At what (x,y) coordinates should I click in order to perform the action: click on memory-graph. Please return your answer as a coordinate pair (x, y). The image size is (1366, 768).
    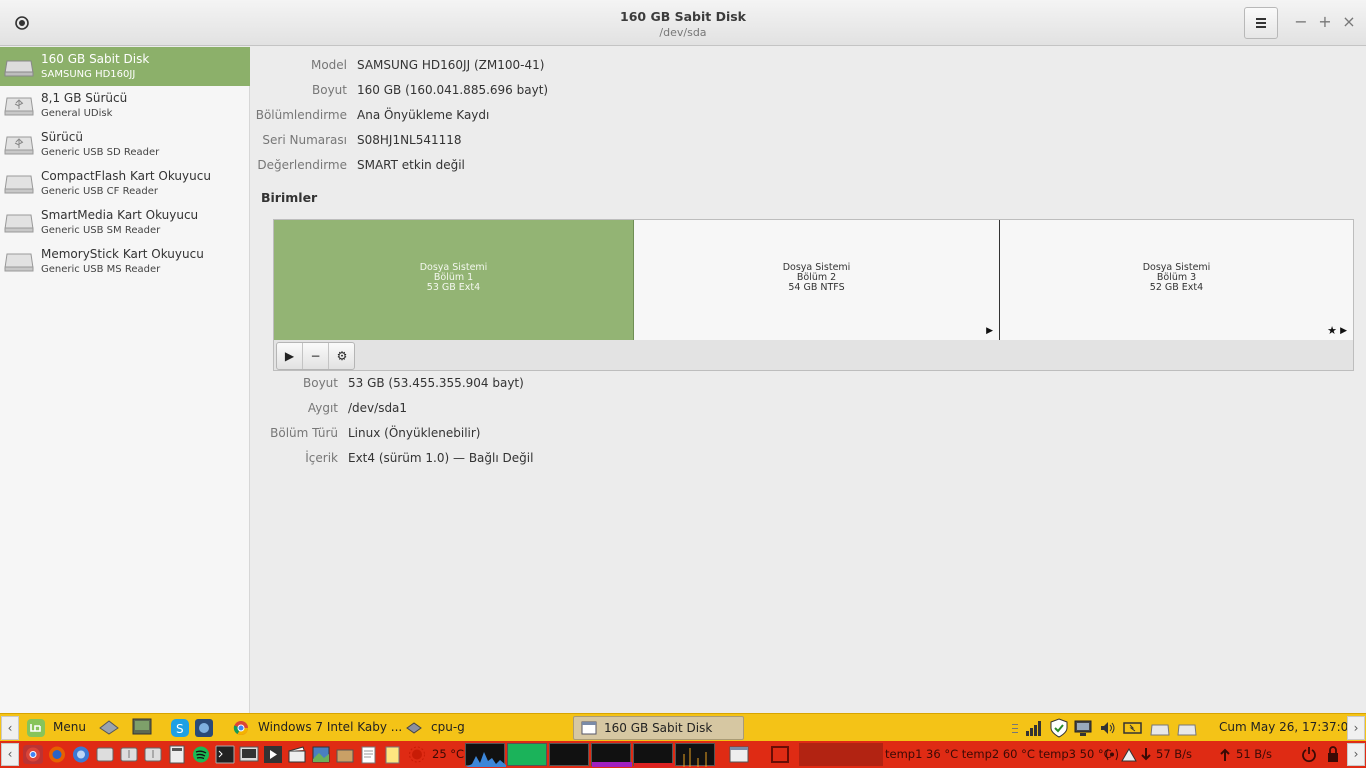
    Looking at the image, I should click on (527, 754).